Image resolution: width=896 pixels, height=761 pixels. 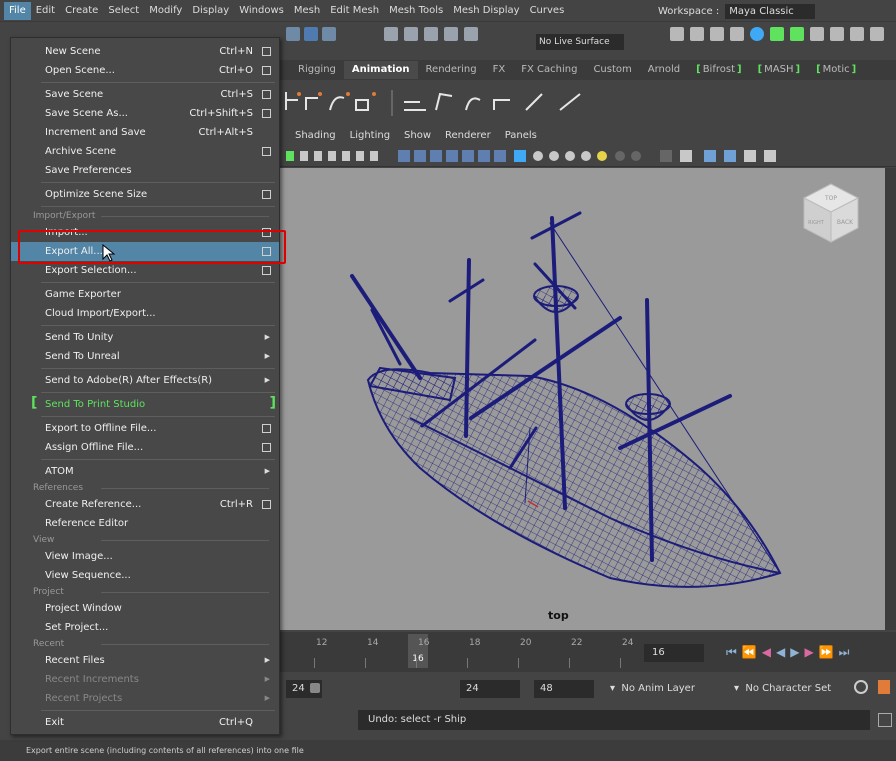 I want to click on playback-end-field: 24, so click(x=490, y=689).